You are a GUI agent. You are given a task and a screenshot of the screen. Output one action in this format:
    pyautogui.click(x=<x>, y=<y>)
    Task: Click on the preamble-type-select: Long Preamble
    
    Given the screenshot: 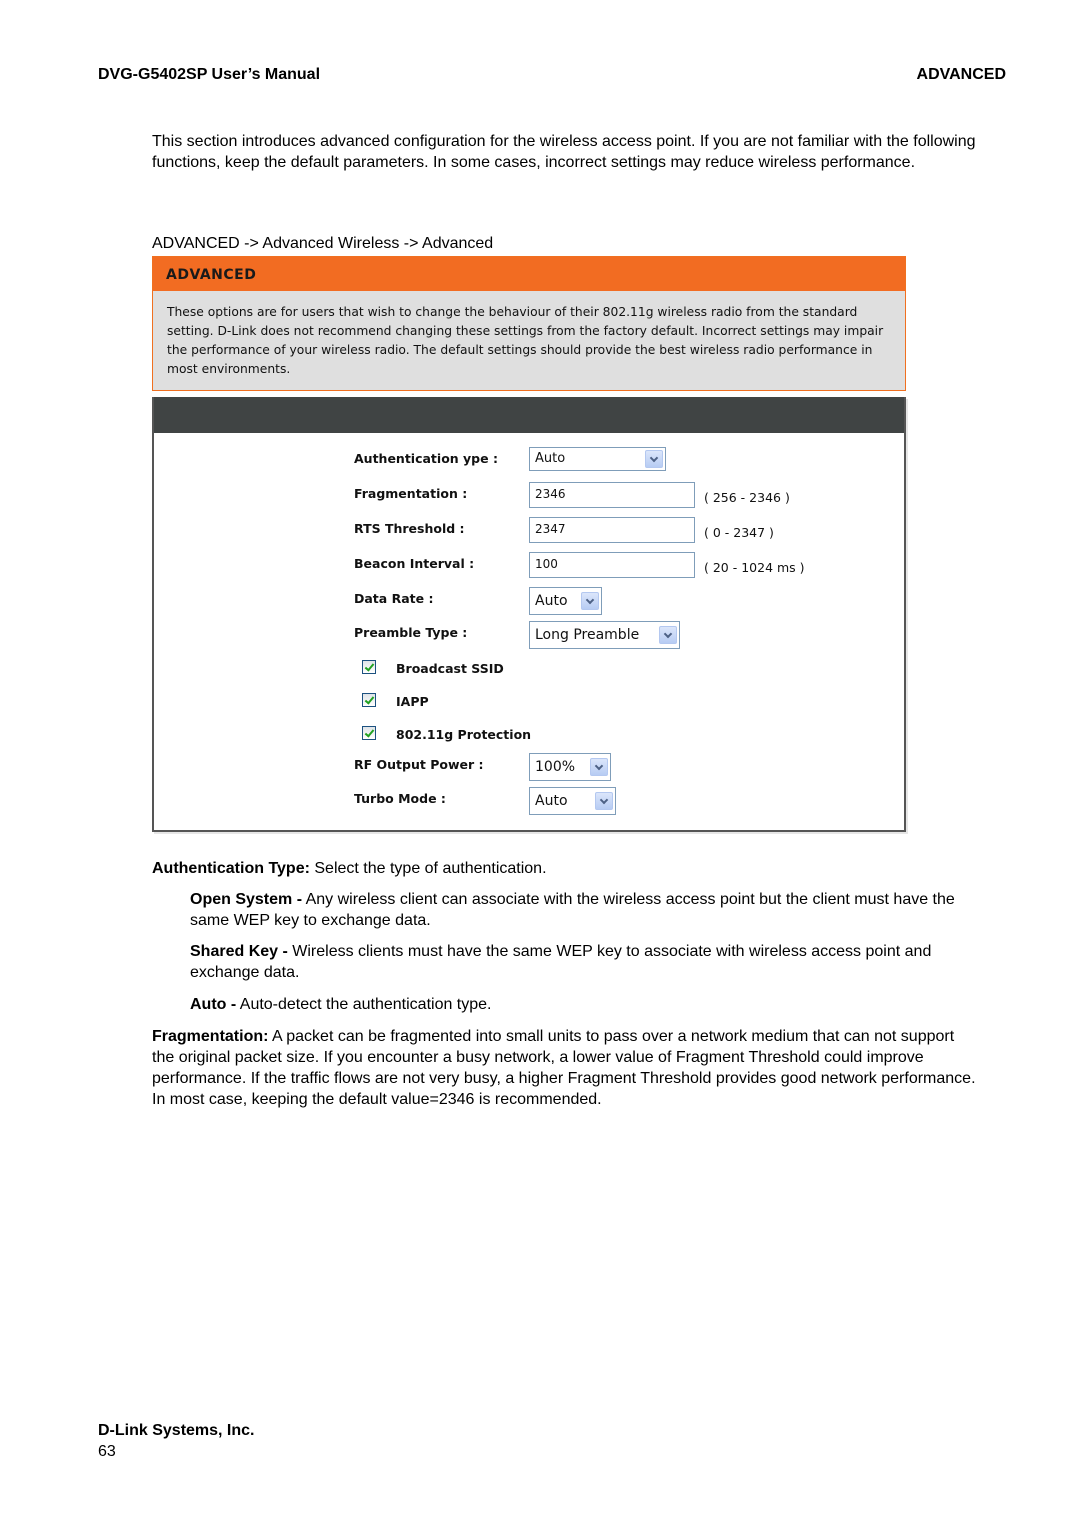 What is the action you would take?
    pyautogui.click(x=604, y=635)
    